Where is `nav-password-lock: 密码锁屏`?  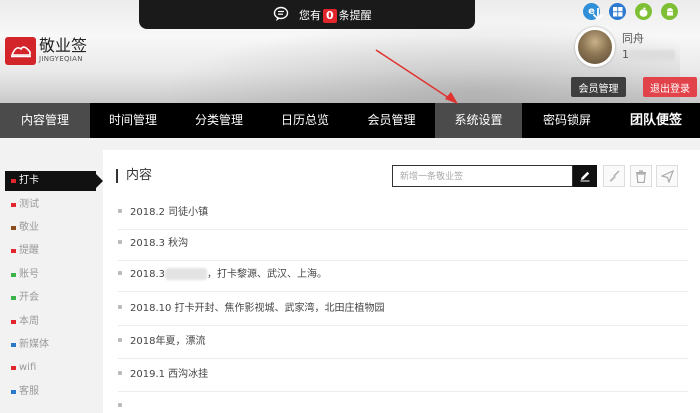
nav-password-lock: 密码锁屏 is located at coordinates (567, 120).